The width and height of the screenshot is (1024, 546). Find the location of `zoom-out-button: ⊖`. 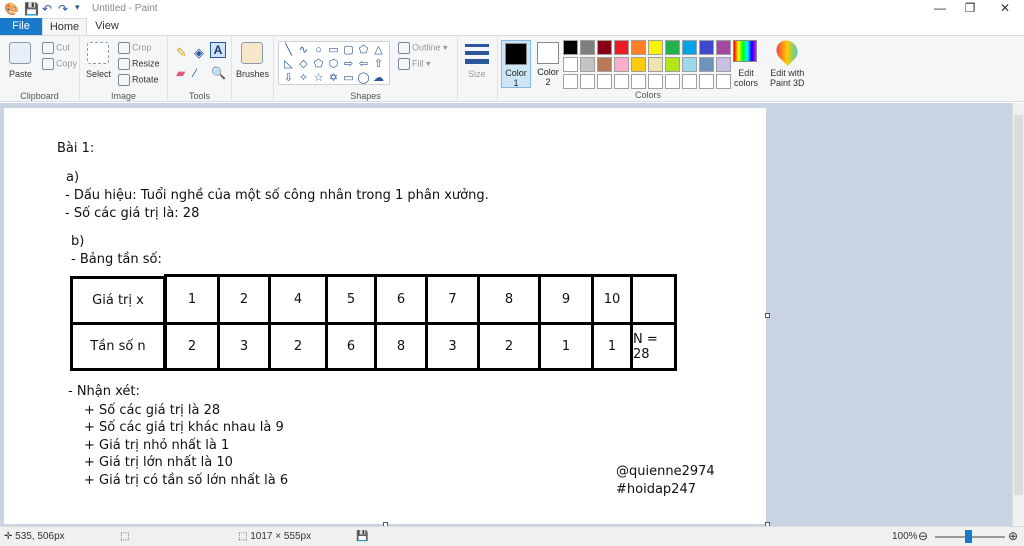

zoom-out-button: ⊖ is located at coordinates (923, 536).